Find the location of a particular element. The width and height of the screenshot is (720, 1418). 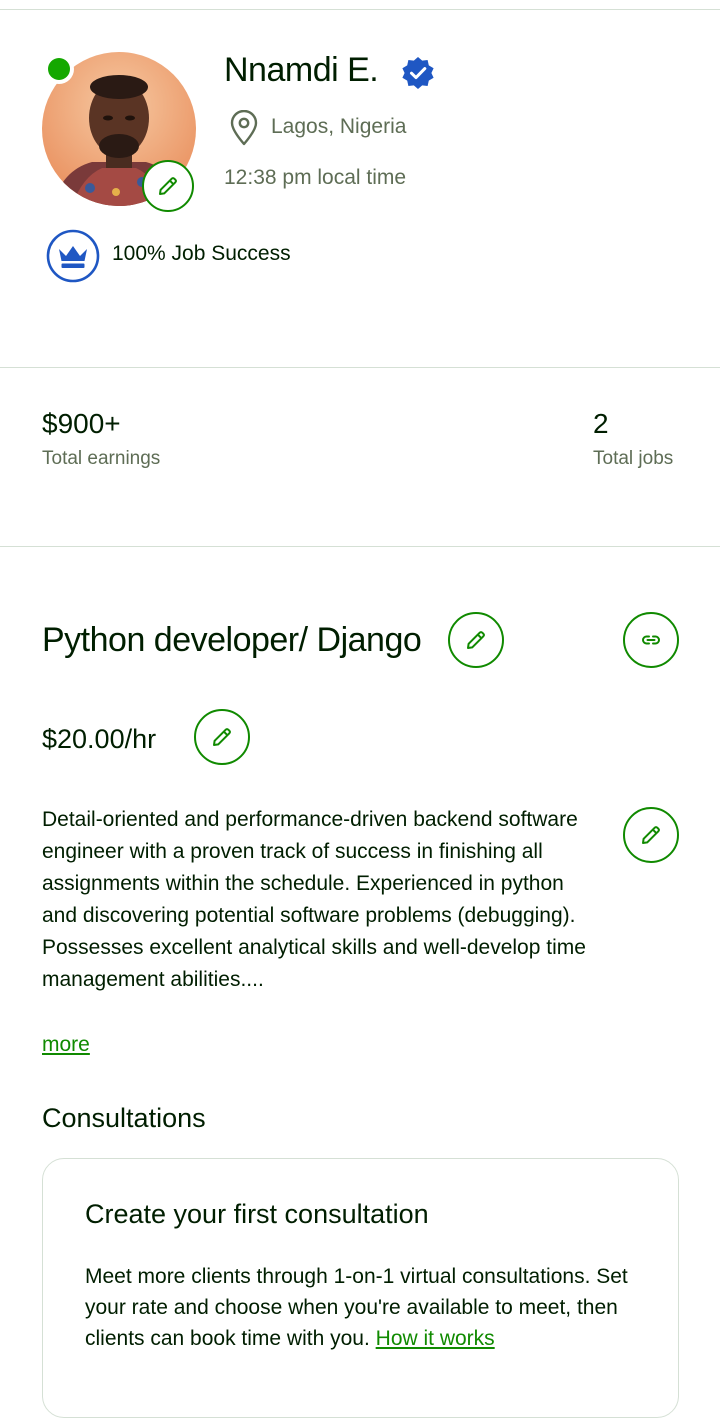

hourly-rate: $20.00/hr is located at coordinates (99, 739).